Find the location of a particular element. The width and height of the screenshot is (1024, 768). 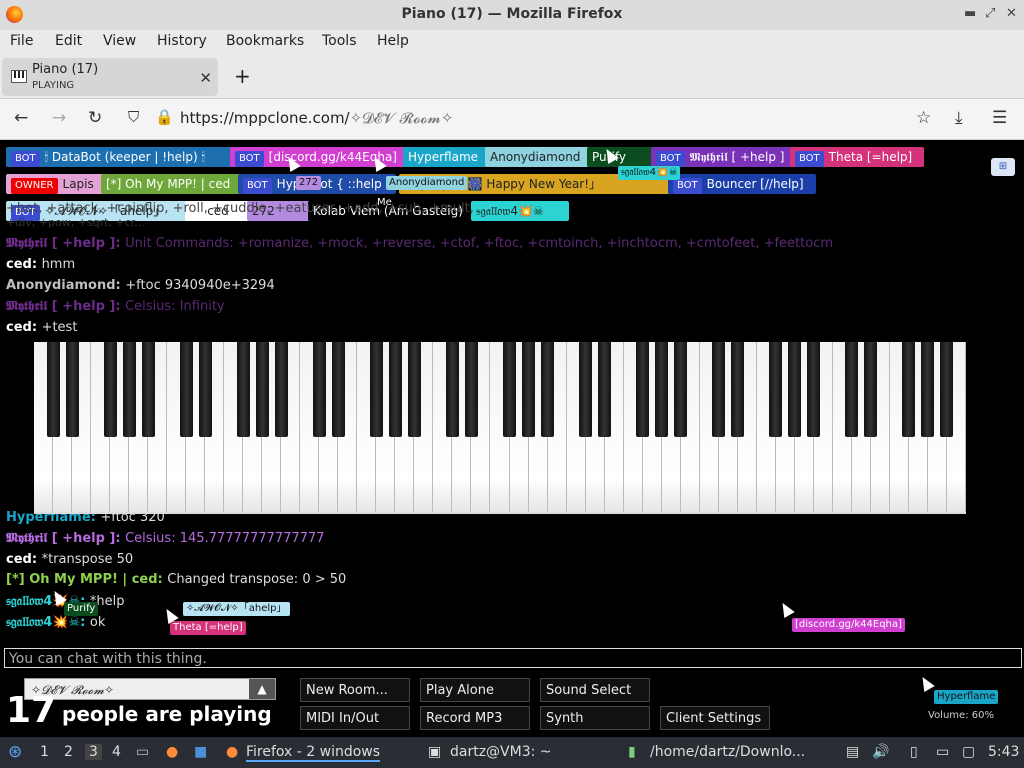

menu-help: Help is located at coordinates (393, 41).